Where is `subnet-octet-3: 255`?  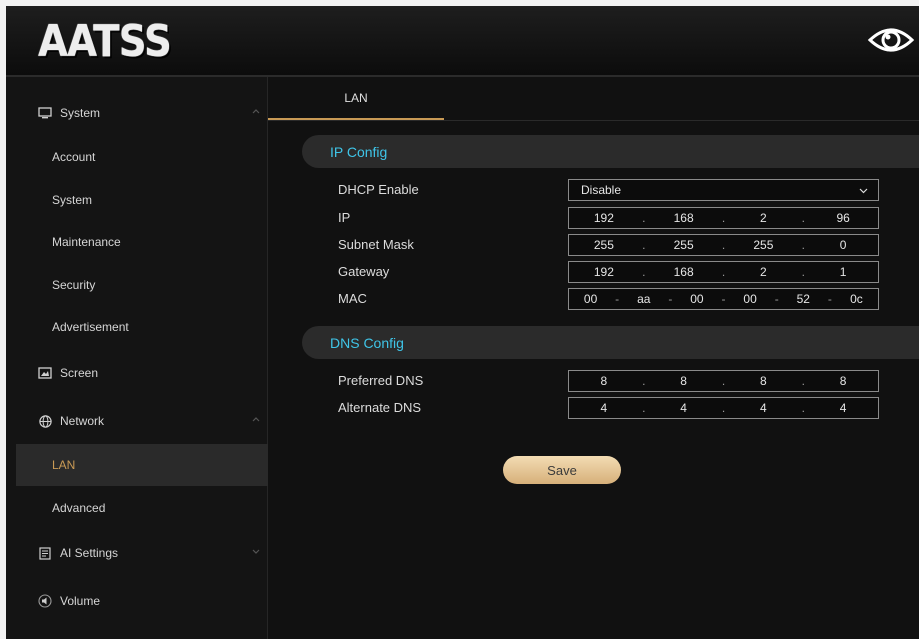
subnet-octet-3: 255 is located at coordinates (764, 245).